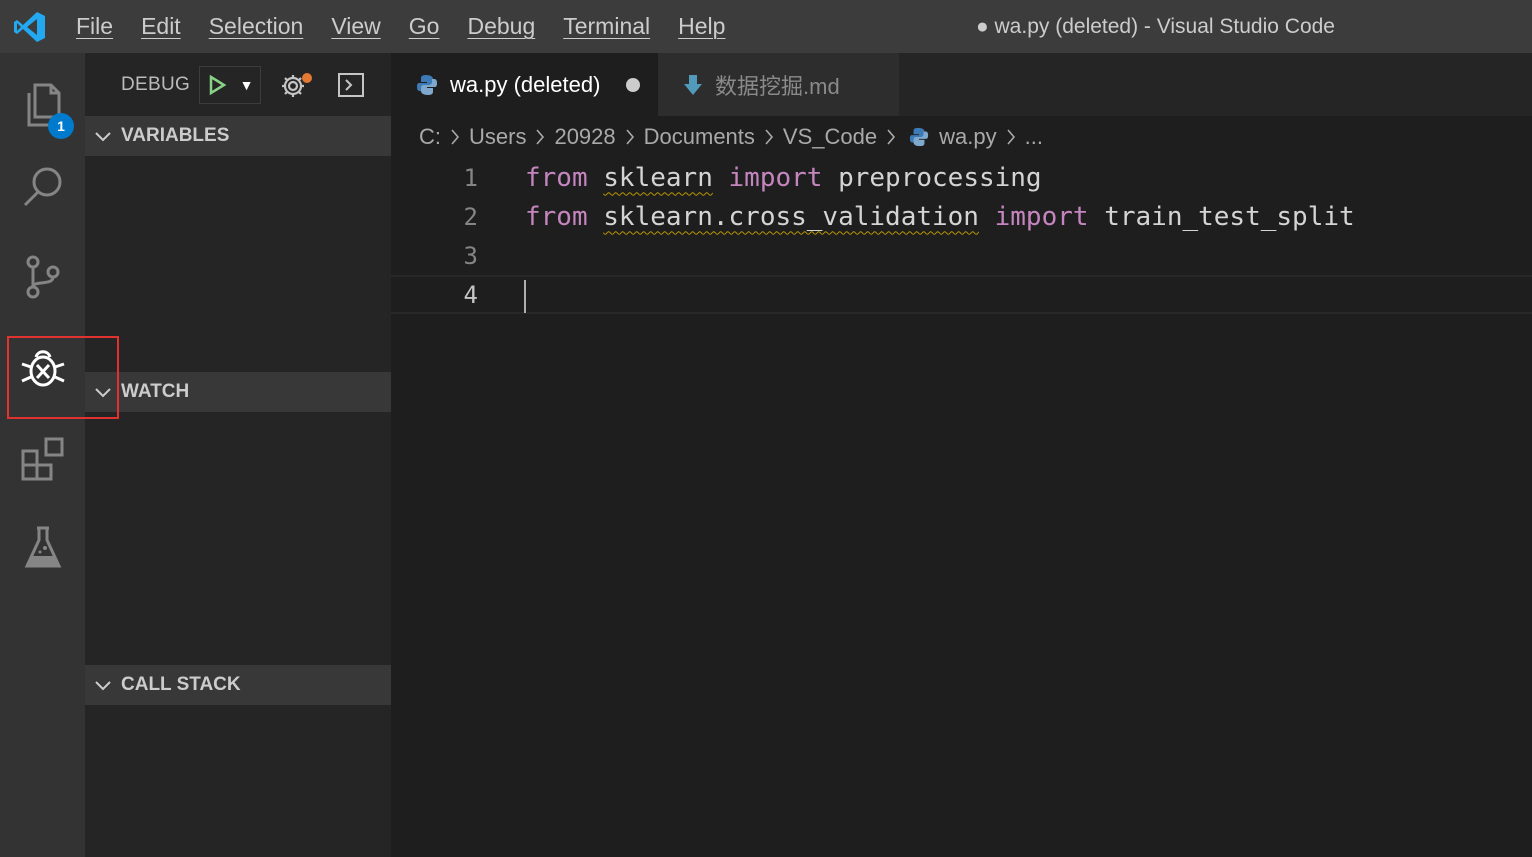  I want to click on text-cursor, so click(525, 296).